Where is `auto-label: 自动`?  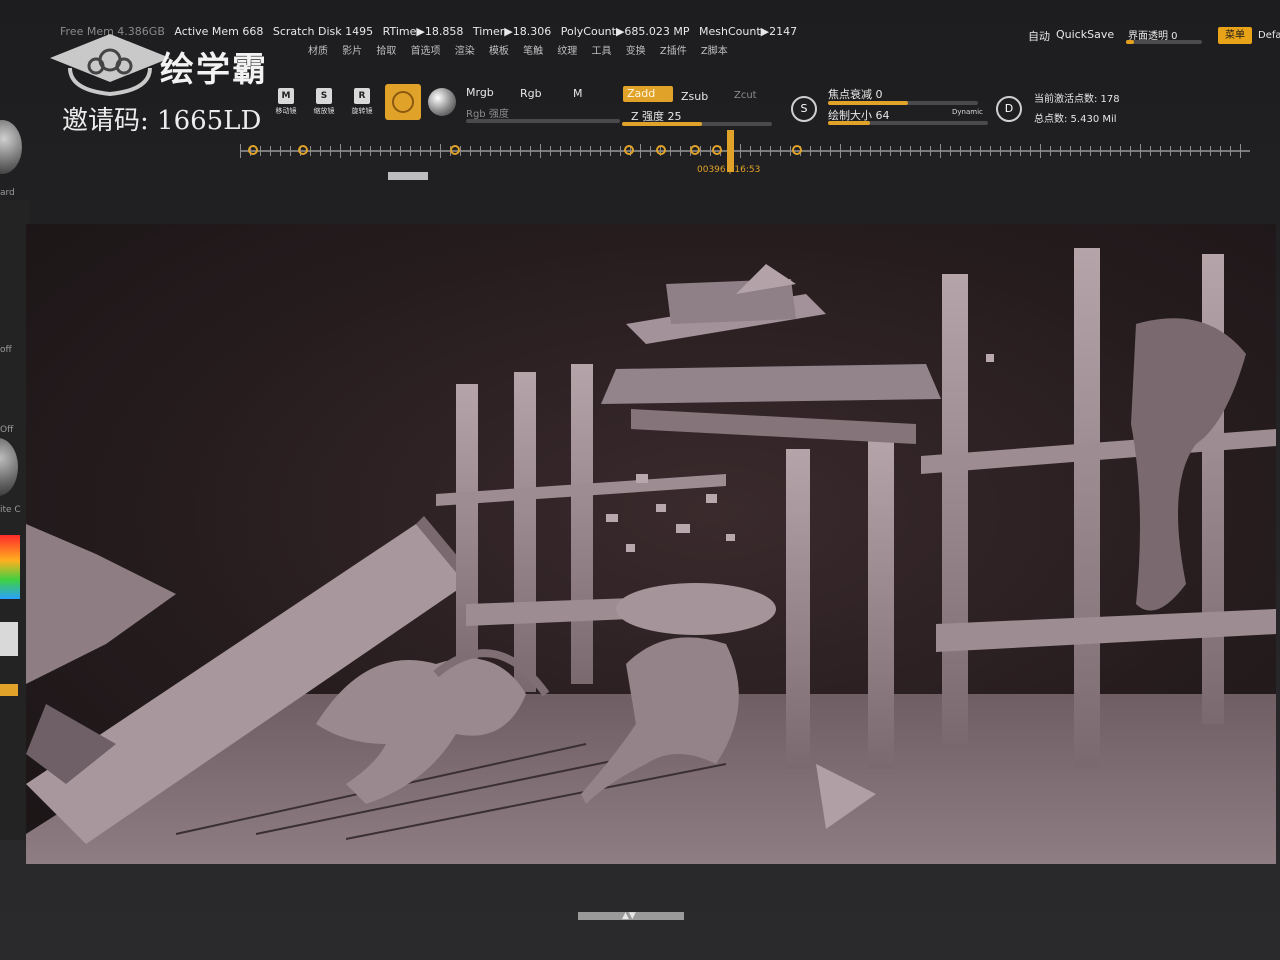 auto-label: 自动 is located at coordinates (1039, 36).